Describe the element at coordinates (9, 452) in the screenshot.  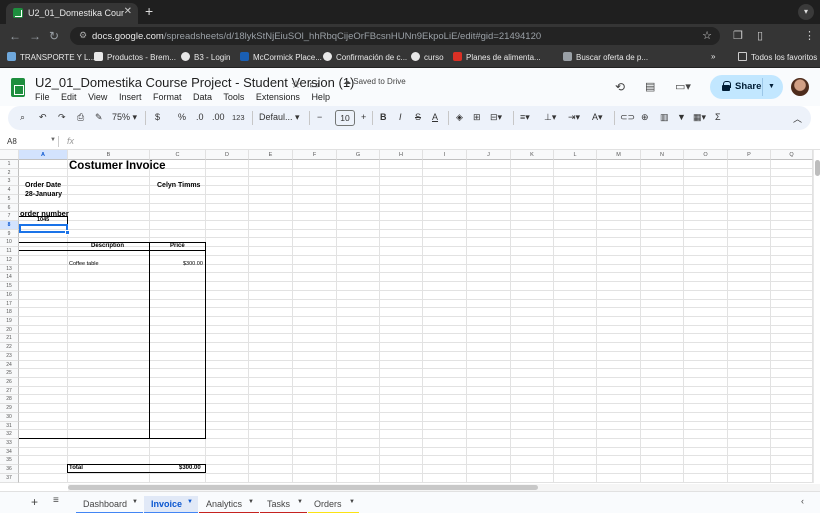
I see `row-header: 34` at that location.